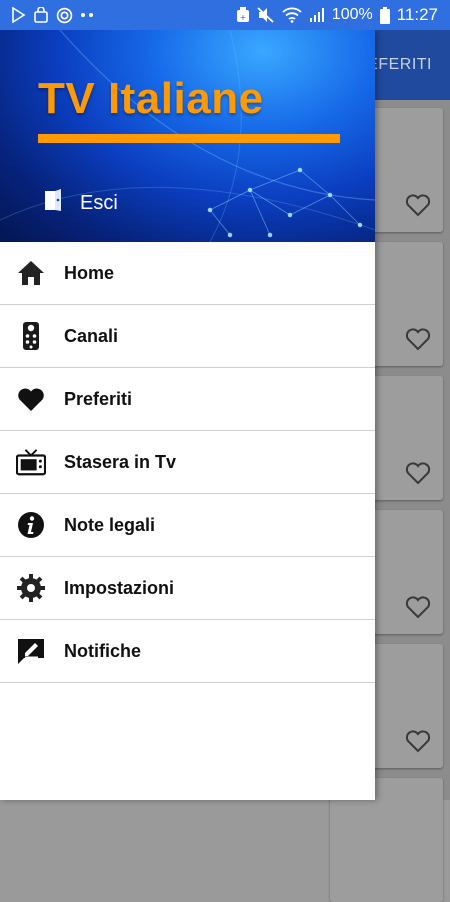 The height and width of the screenshot is (902, 450). Describe the element at coordinates (119, 587) in the screenshot. I see `menu-item-label: Impostazioni` at that location.